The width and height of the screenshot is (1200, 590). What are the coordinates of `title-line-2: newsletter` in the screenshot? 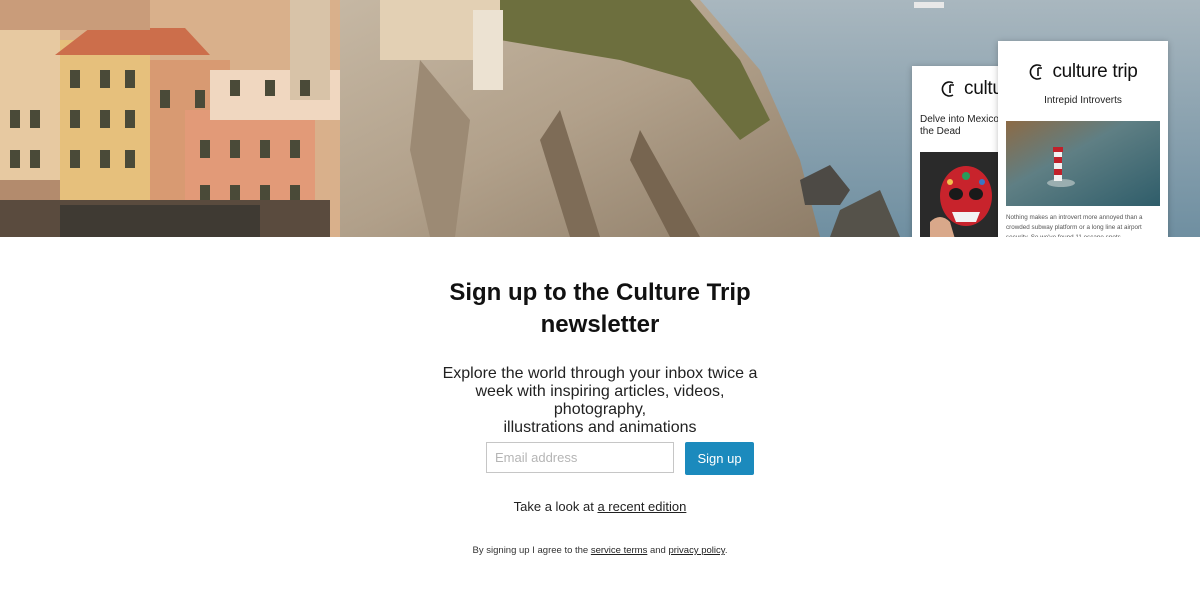 It's located at (600, 324).